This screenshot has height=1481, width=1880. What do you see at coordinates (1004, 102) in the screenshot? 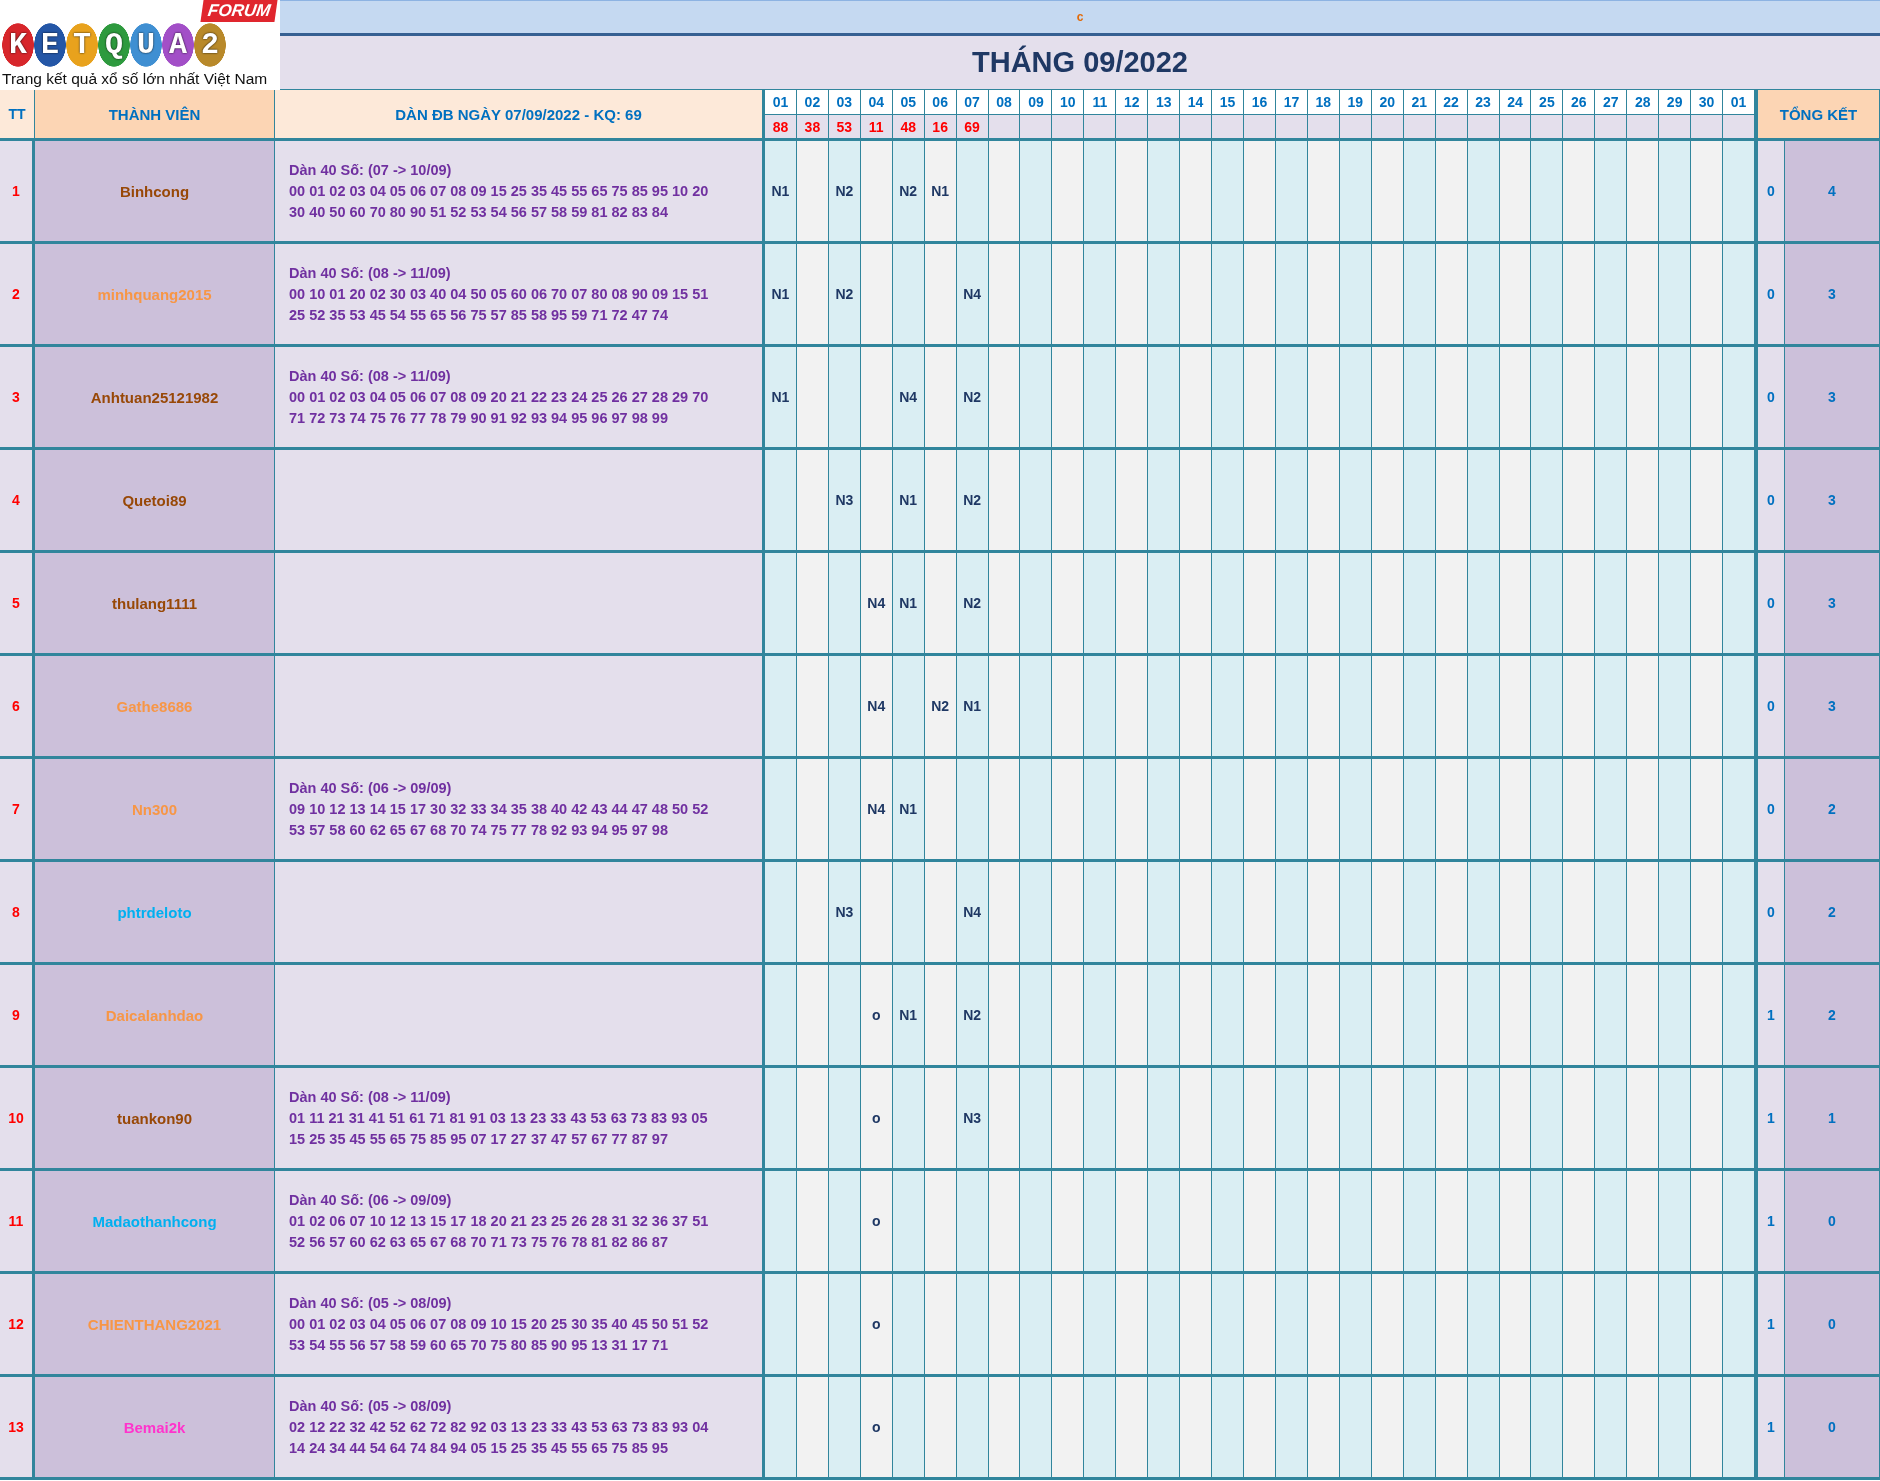
I see `day-header: 08` at bounding box center [1004, 102].